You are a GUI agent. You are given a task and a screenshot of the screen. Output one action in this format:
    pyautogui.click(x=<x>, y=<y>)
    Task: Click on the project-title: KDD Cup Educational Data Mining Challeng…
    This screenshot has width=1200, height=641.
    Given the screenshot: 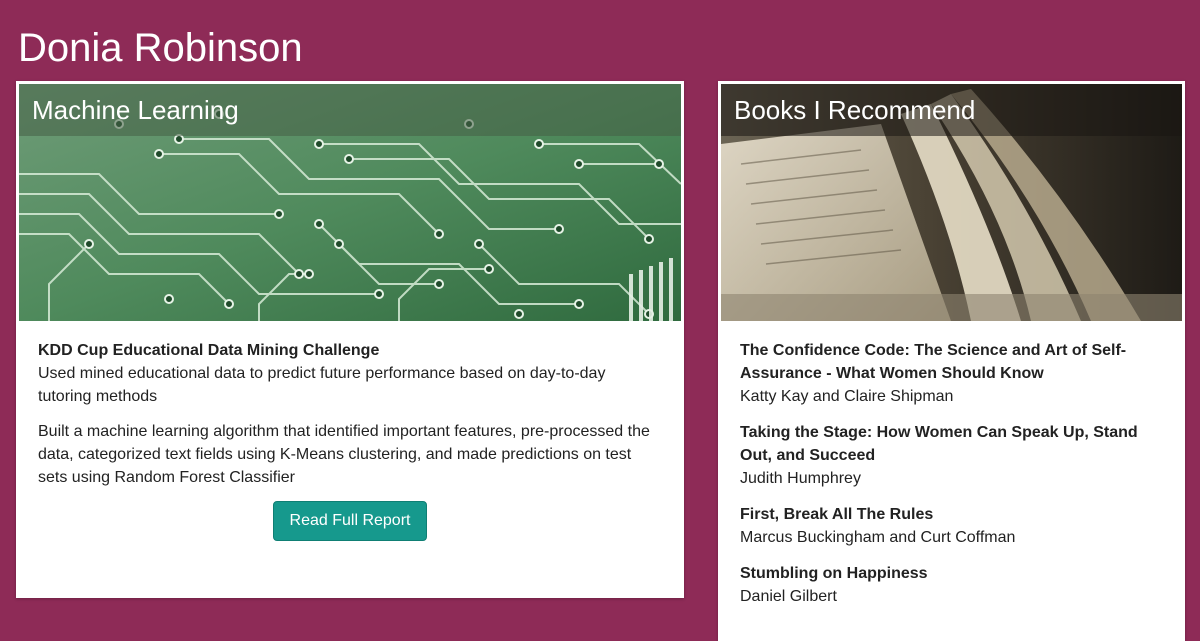 What is the action you would take?
    pyautogui.click(x=209, y=350)
    